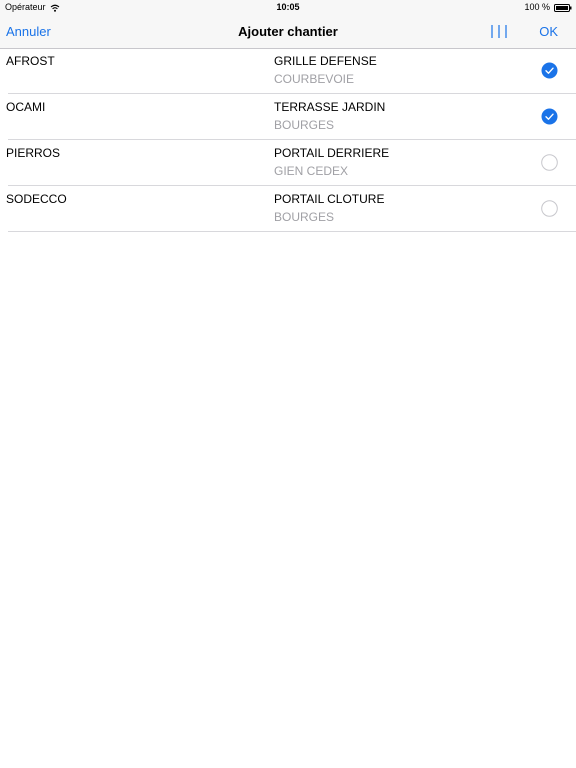 Image resolution: width=576 pixels, height=768 pixels. Describe the element at coordinates (329, 199) in the screenshot. I see `site-name: PORTAIL CLOTURE` at that location.